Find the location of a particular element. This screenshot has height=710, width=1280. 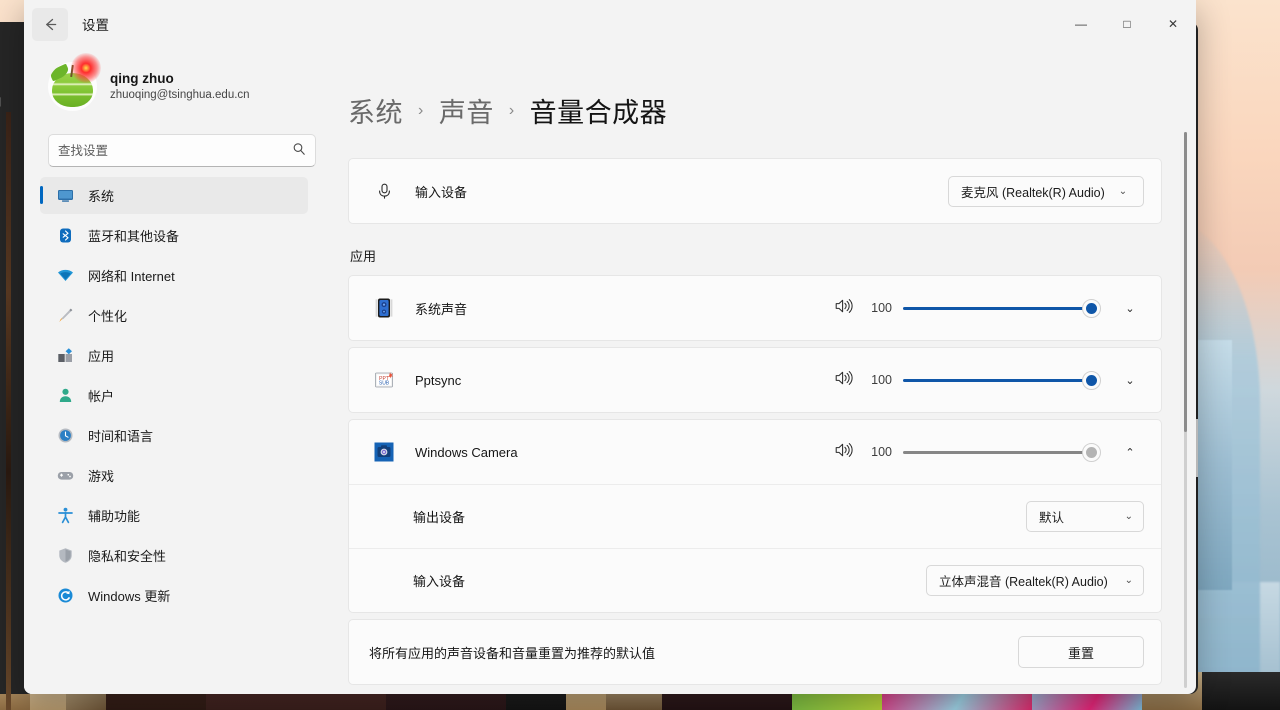

app-name: Pptsync is located at coordinates (438, 380).